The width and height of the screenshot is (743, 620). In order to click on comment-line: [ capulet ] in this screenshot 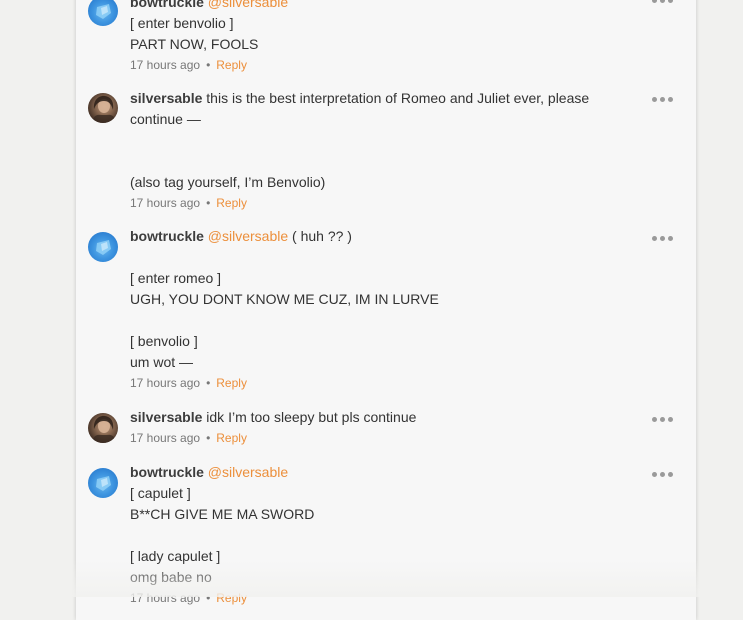, I will do `click(160, 493)`.